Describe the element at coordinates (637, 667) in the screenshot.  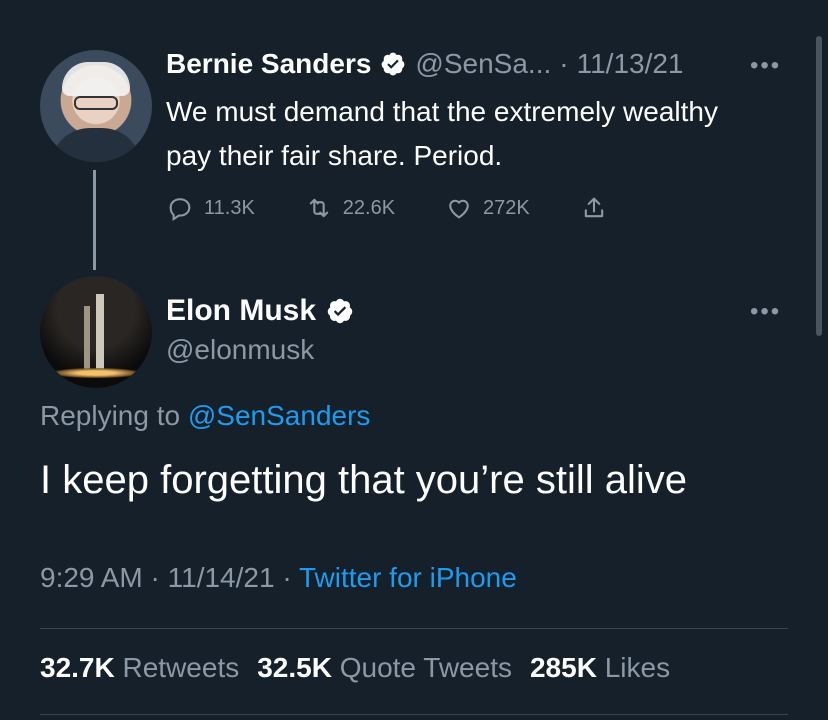
I see `likes-label: Likes` at that location.